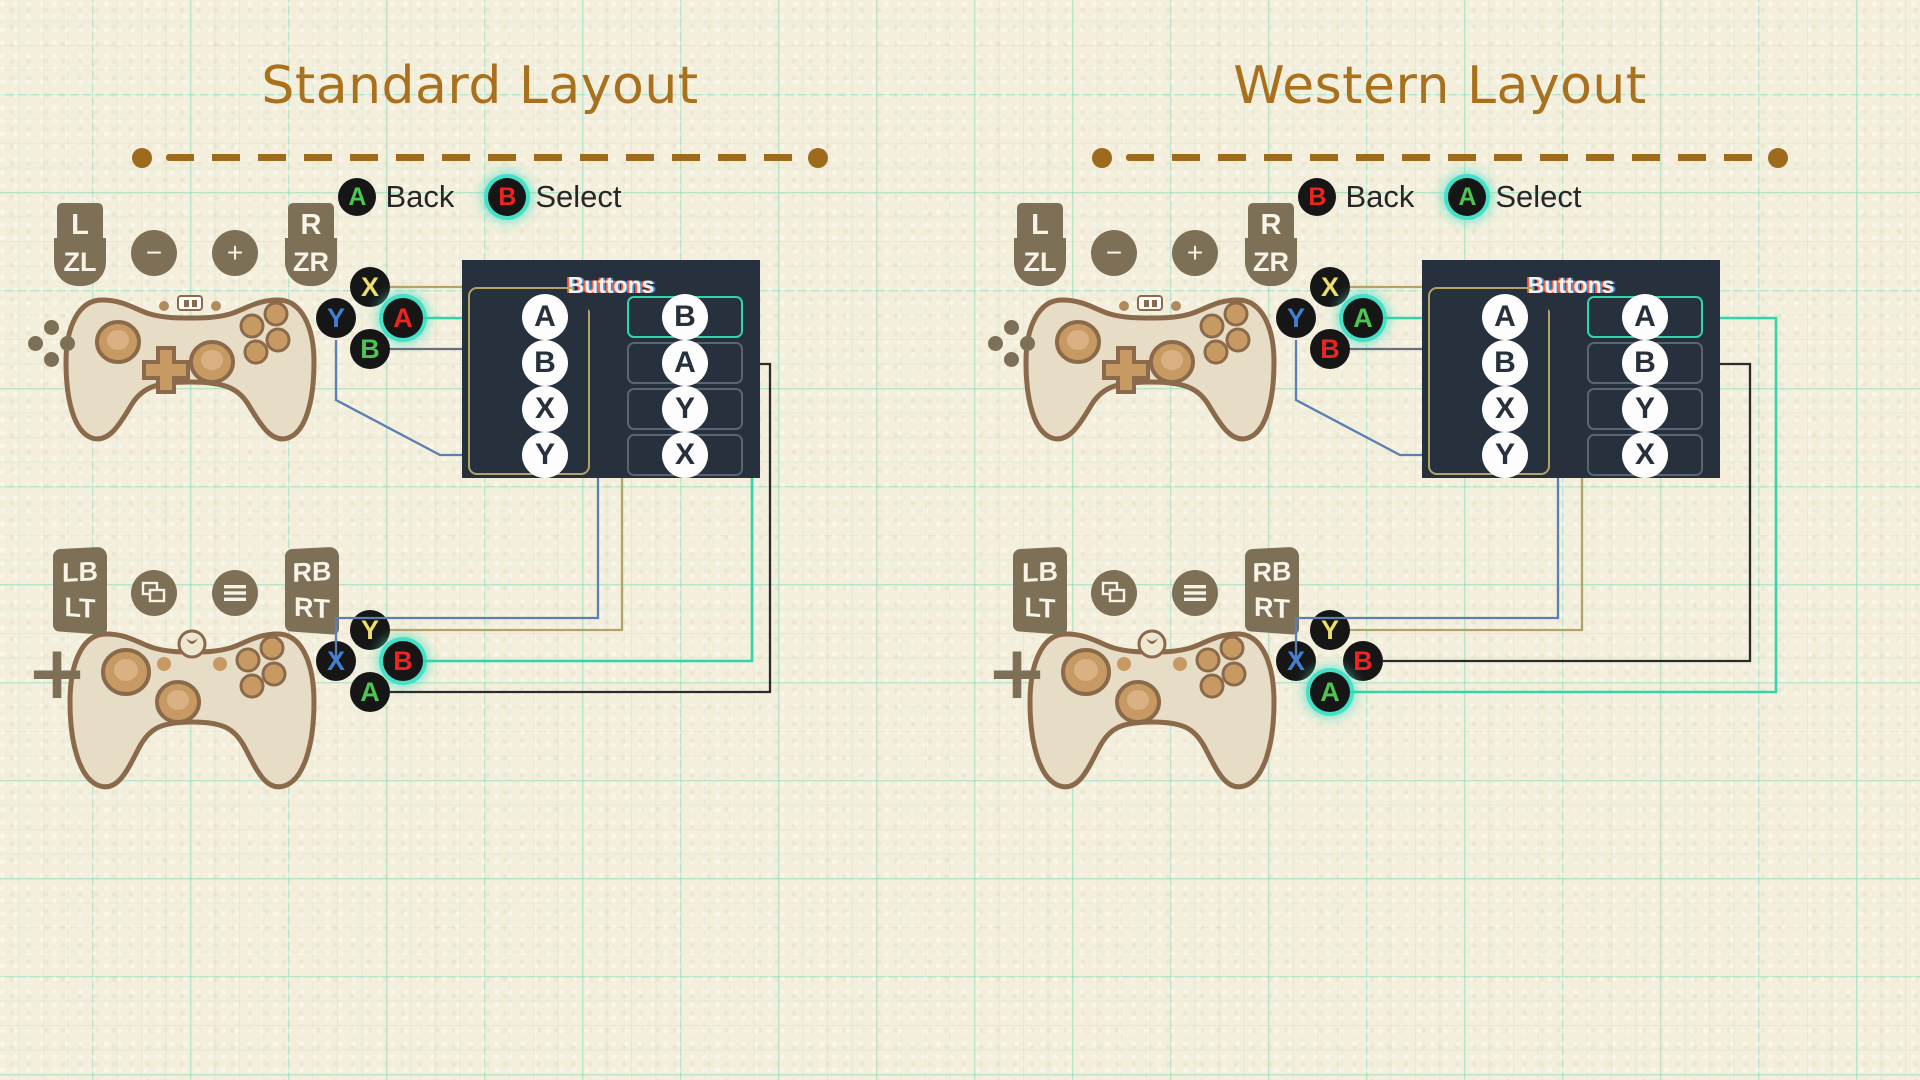  I want to click on title-divider-standard, so click(480, 158).